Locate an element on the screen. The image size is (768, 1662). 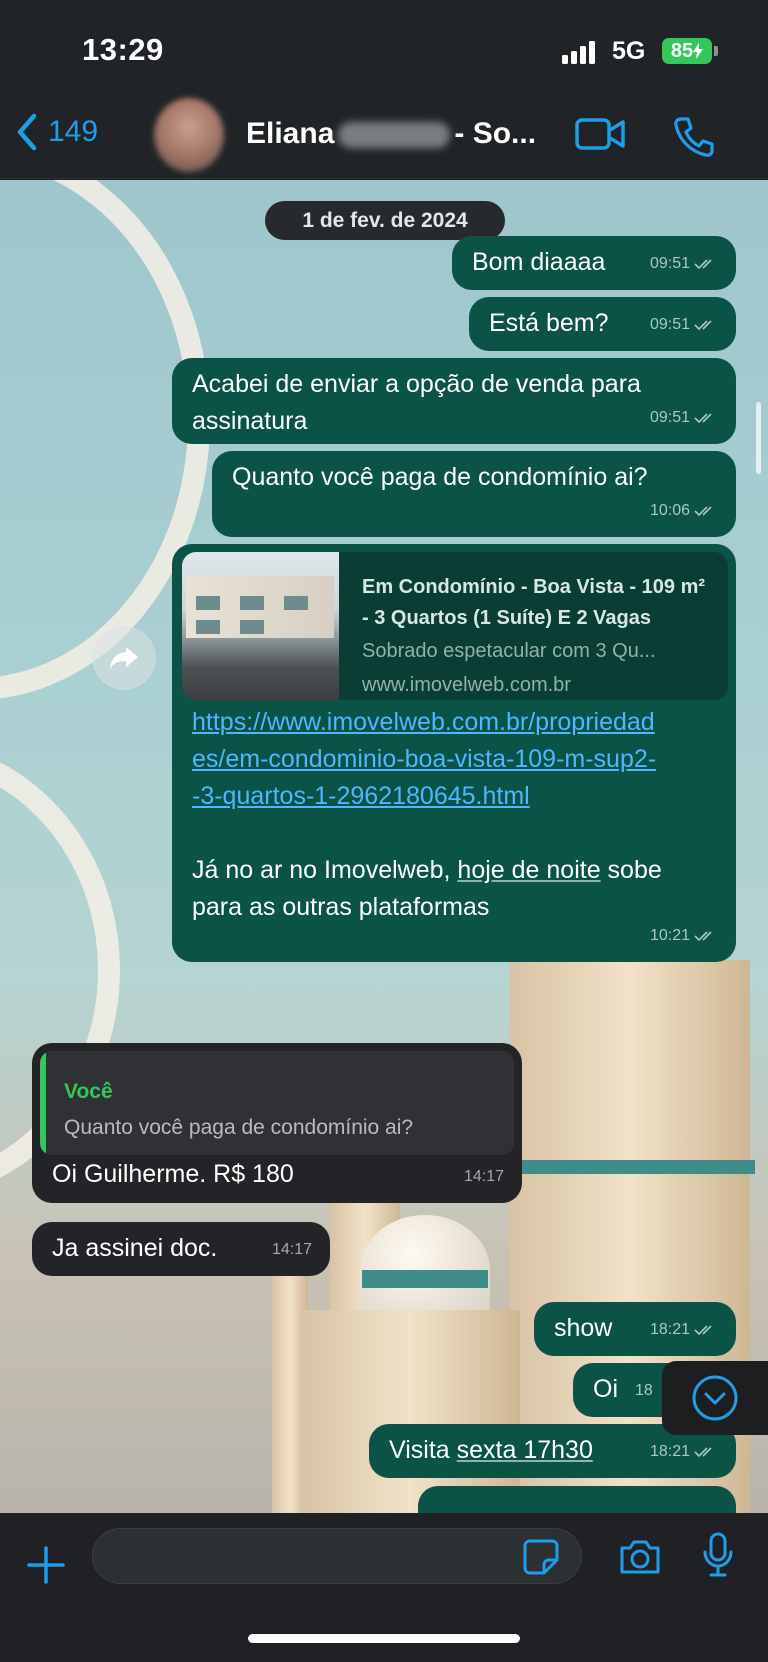
wallpaper-band is located at coordinates (425, 1279).